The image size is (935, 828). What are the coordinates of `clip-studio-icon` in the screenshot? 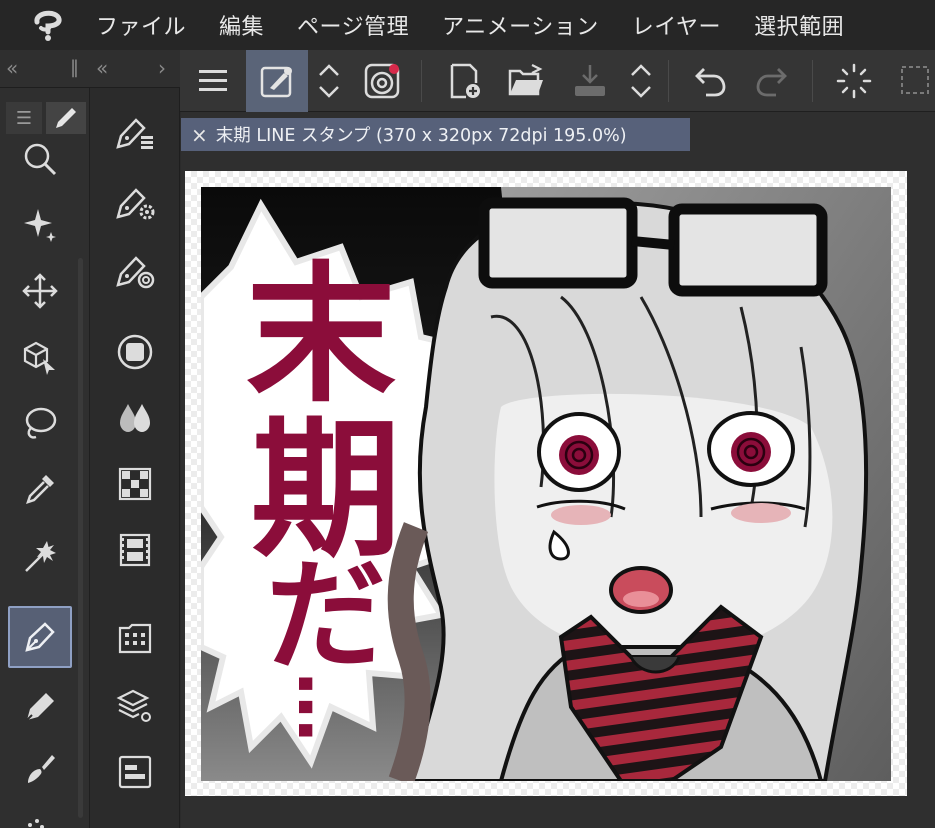 It's located at (382, 81).